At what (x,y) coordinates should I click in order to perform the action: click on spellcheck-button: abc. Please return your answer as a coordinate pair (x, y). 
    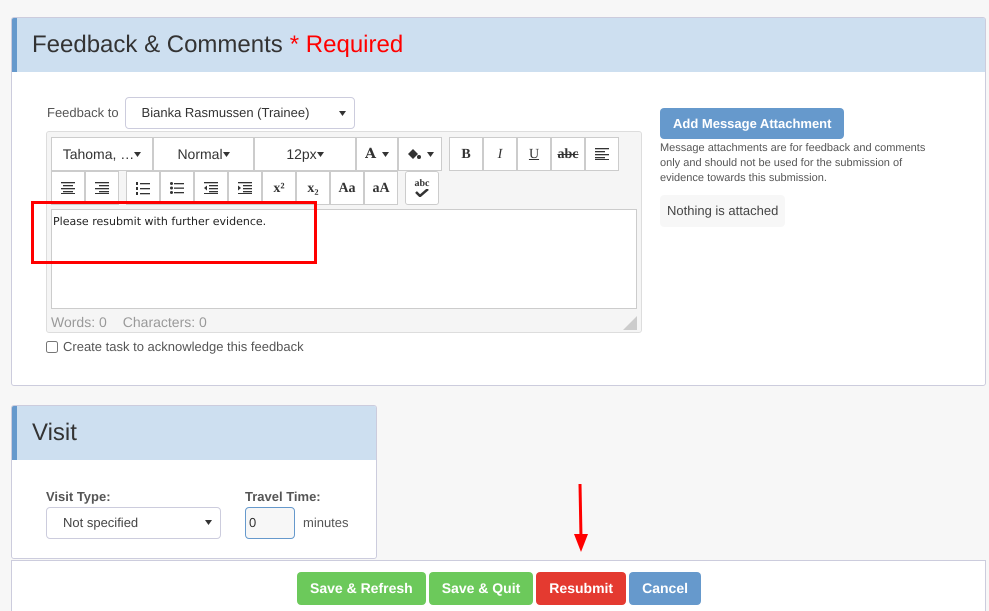
    Looking at the image, I should click on (422, 188).